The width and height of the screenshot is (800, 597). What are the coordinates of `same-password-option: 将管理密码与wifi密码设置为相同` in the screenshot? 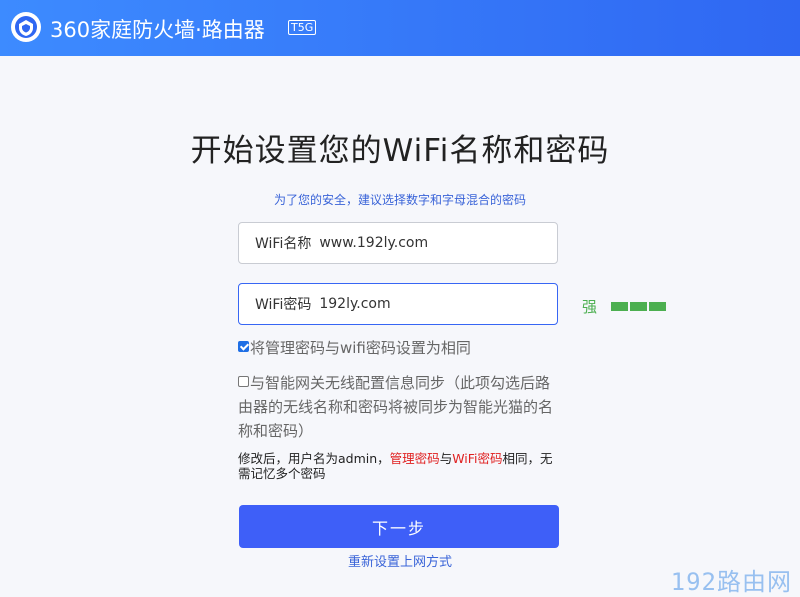 It's located at (403, 348).